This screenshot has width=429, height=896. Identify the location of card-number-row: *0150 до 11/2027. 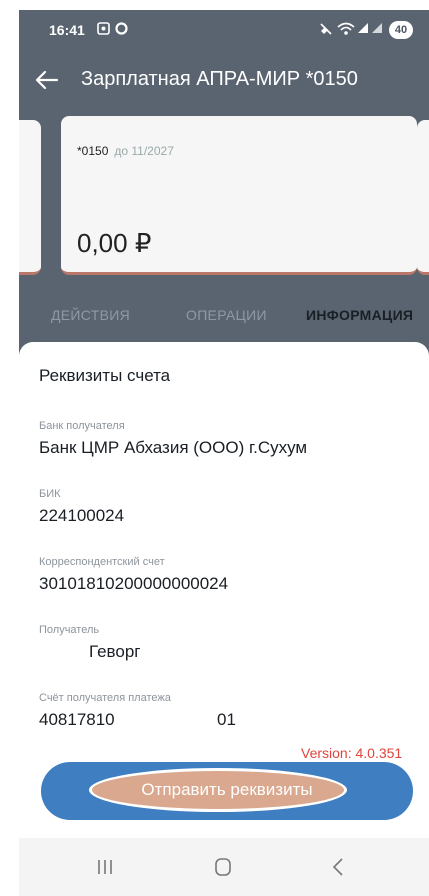
(125, 151).